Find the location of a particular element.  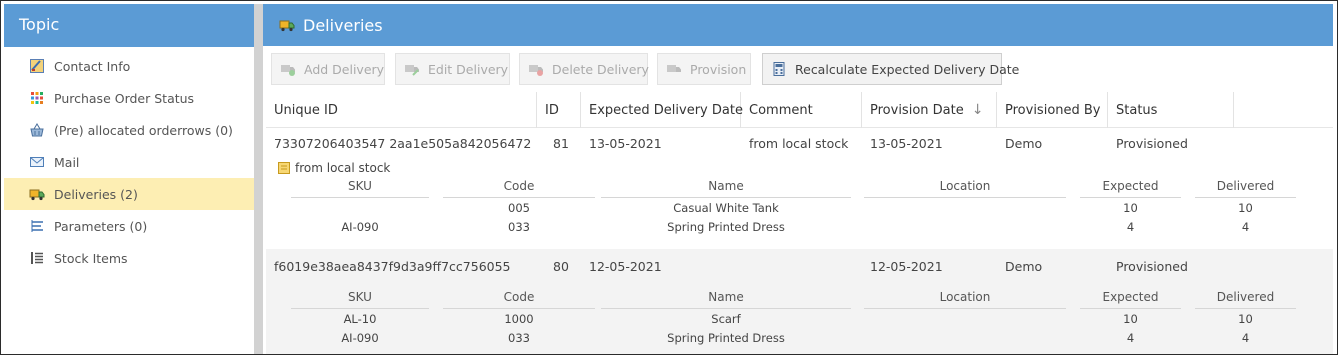

column-header-expected-delivery-date: Expected Delivery Date is located at coordinates (662, 110).